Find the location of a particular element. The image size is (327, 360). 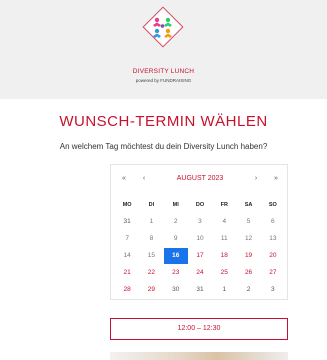

next-month-button: › is located at coordinates (256, 179).